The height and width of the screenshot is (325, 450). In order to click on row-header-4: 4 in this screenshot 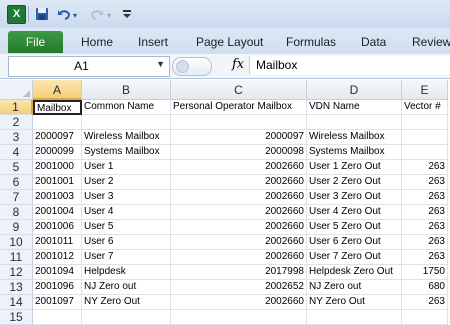, I will do `click(16, 152)`.